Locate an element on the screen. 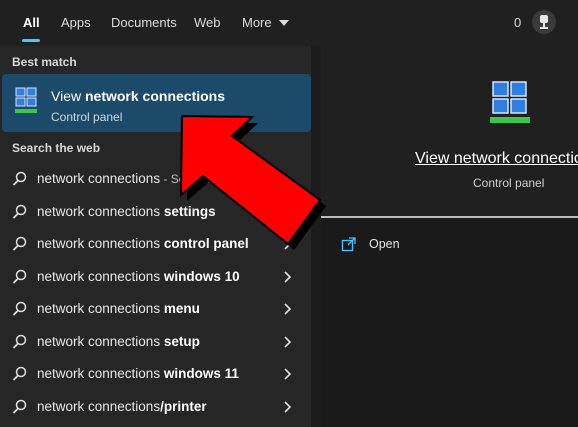 This screenshot has height=427, width=578. suggestion-bold: setup is located at coordinates (181, 341).